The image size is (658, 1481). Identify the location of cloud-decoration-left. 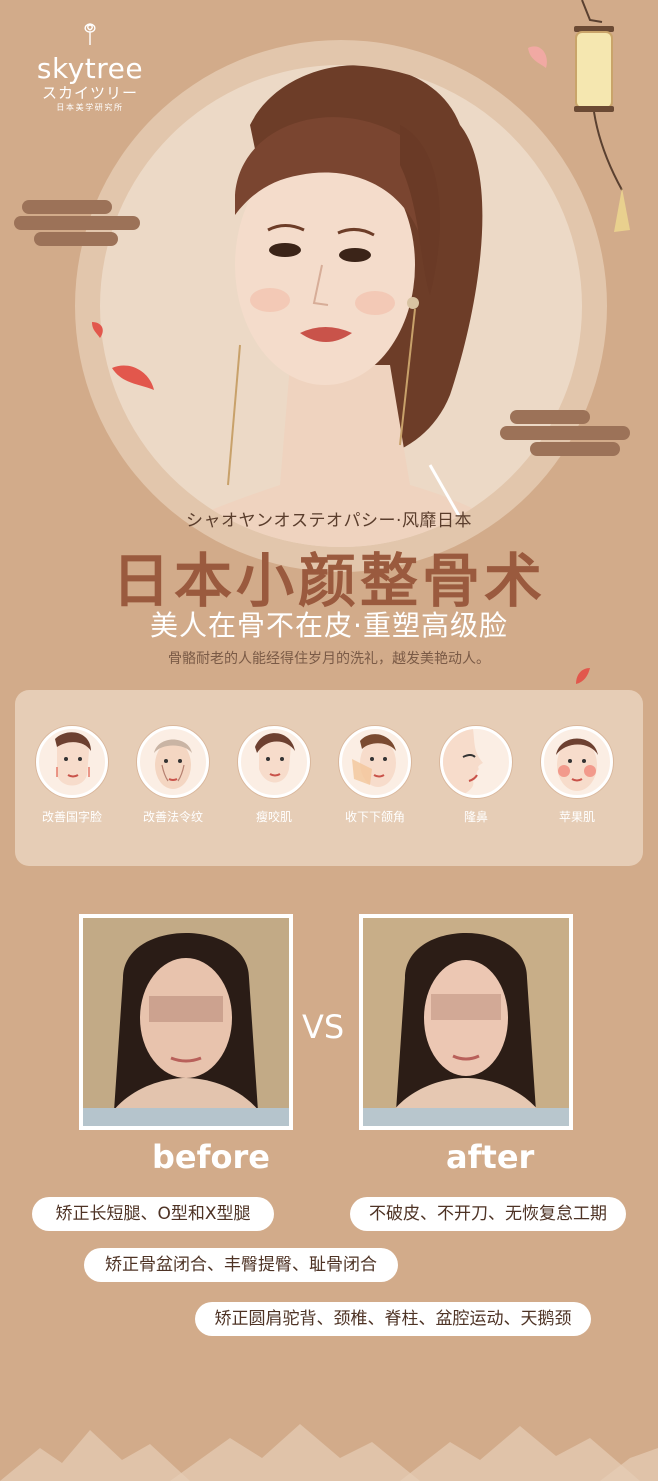
(77, 223).